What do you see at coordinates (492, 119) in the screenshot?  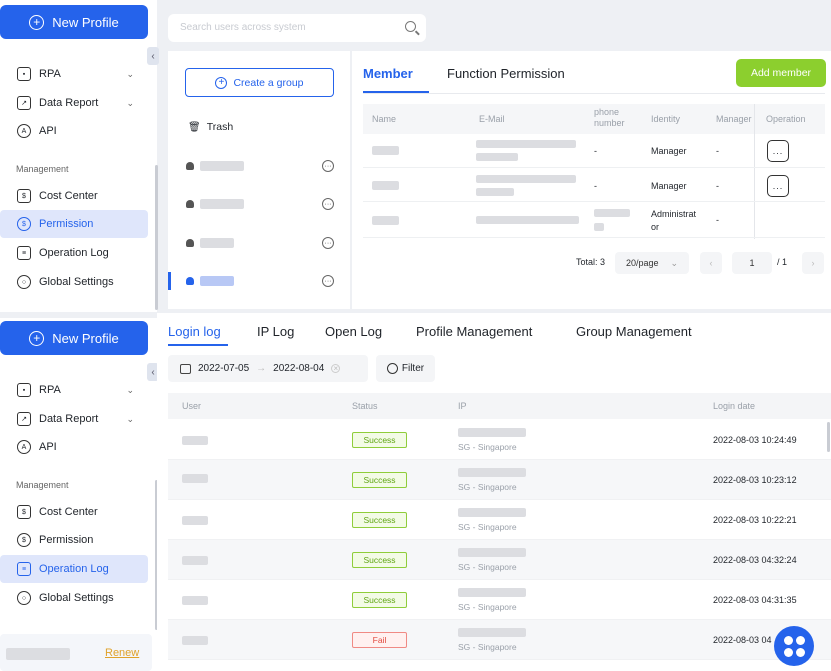 I see `column-header: E-Mail` at bounding box center [492, 119].